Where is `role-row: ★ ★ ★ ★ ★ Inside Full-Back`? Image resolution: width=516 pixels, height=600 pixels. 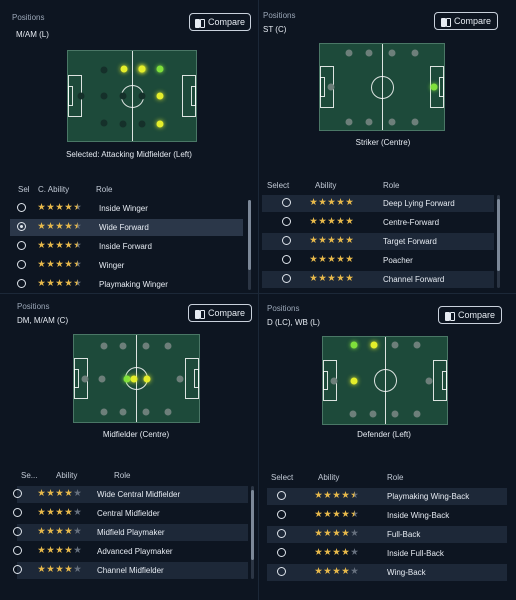
role-row: ★ ★ ★ ★ ★ Inside Full-Back is located at coordinates (387, 553).